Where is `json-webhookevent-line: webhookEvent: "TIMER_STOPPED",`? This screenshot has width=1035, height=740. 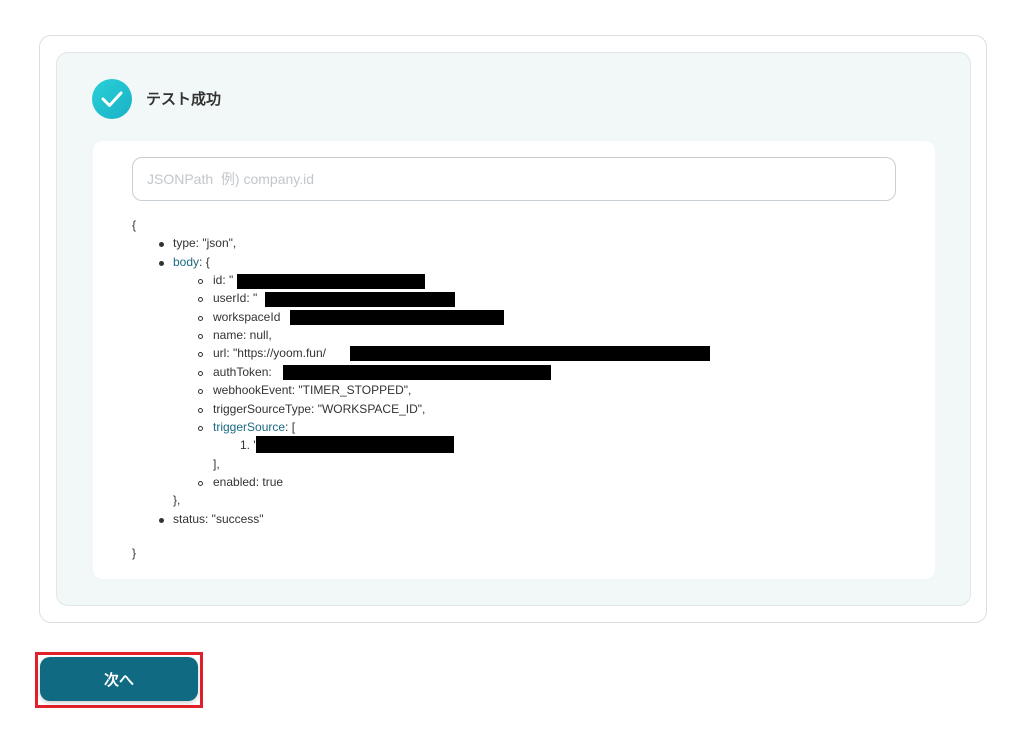
json-webhookevent-line: webhookEvent: "TIMER_STOPPED", is located at coordinates (312, 390).